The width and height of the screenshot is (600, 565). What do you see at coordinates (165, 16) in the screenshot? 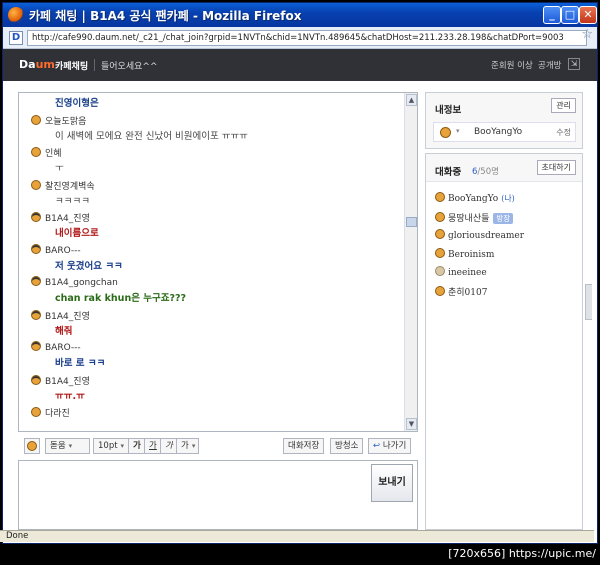
I see `window-title: 카페 채팅 | B1A4 공식 팬카페 - Mozilla Firefox` at bounding box center [165, 16].